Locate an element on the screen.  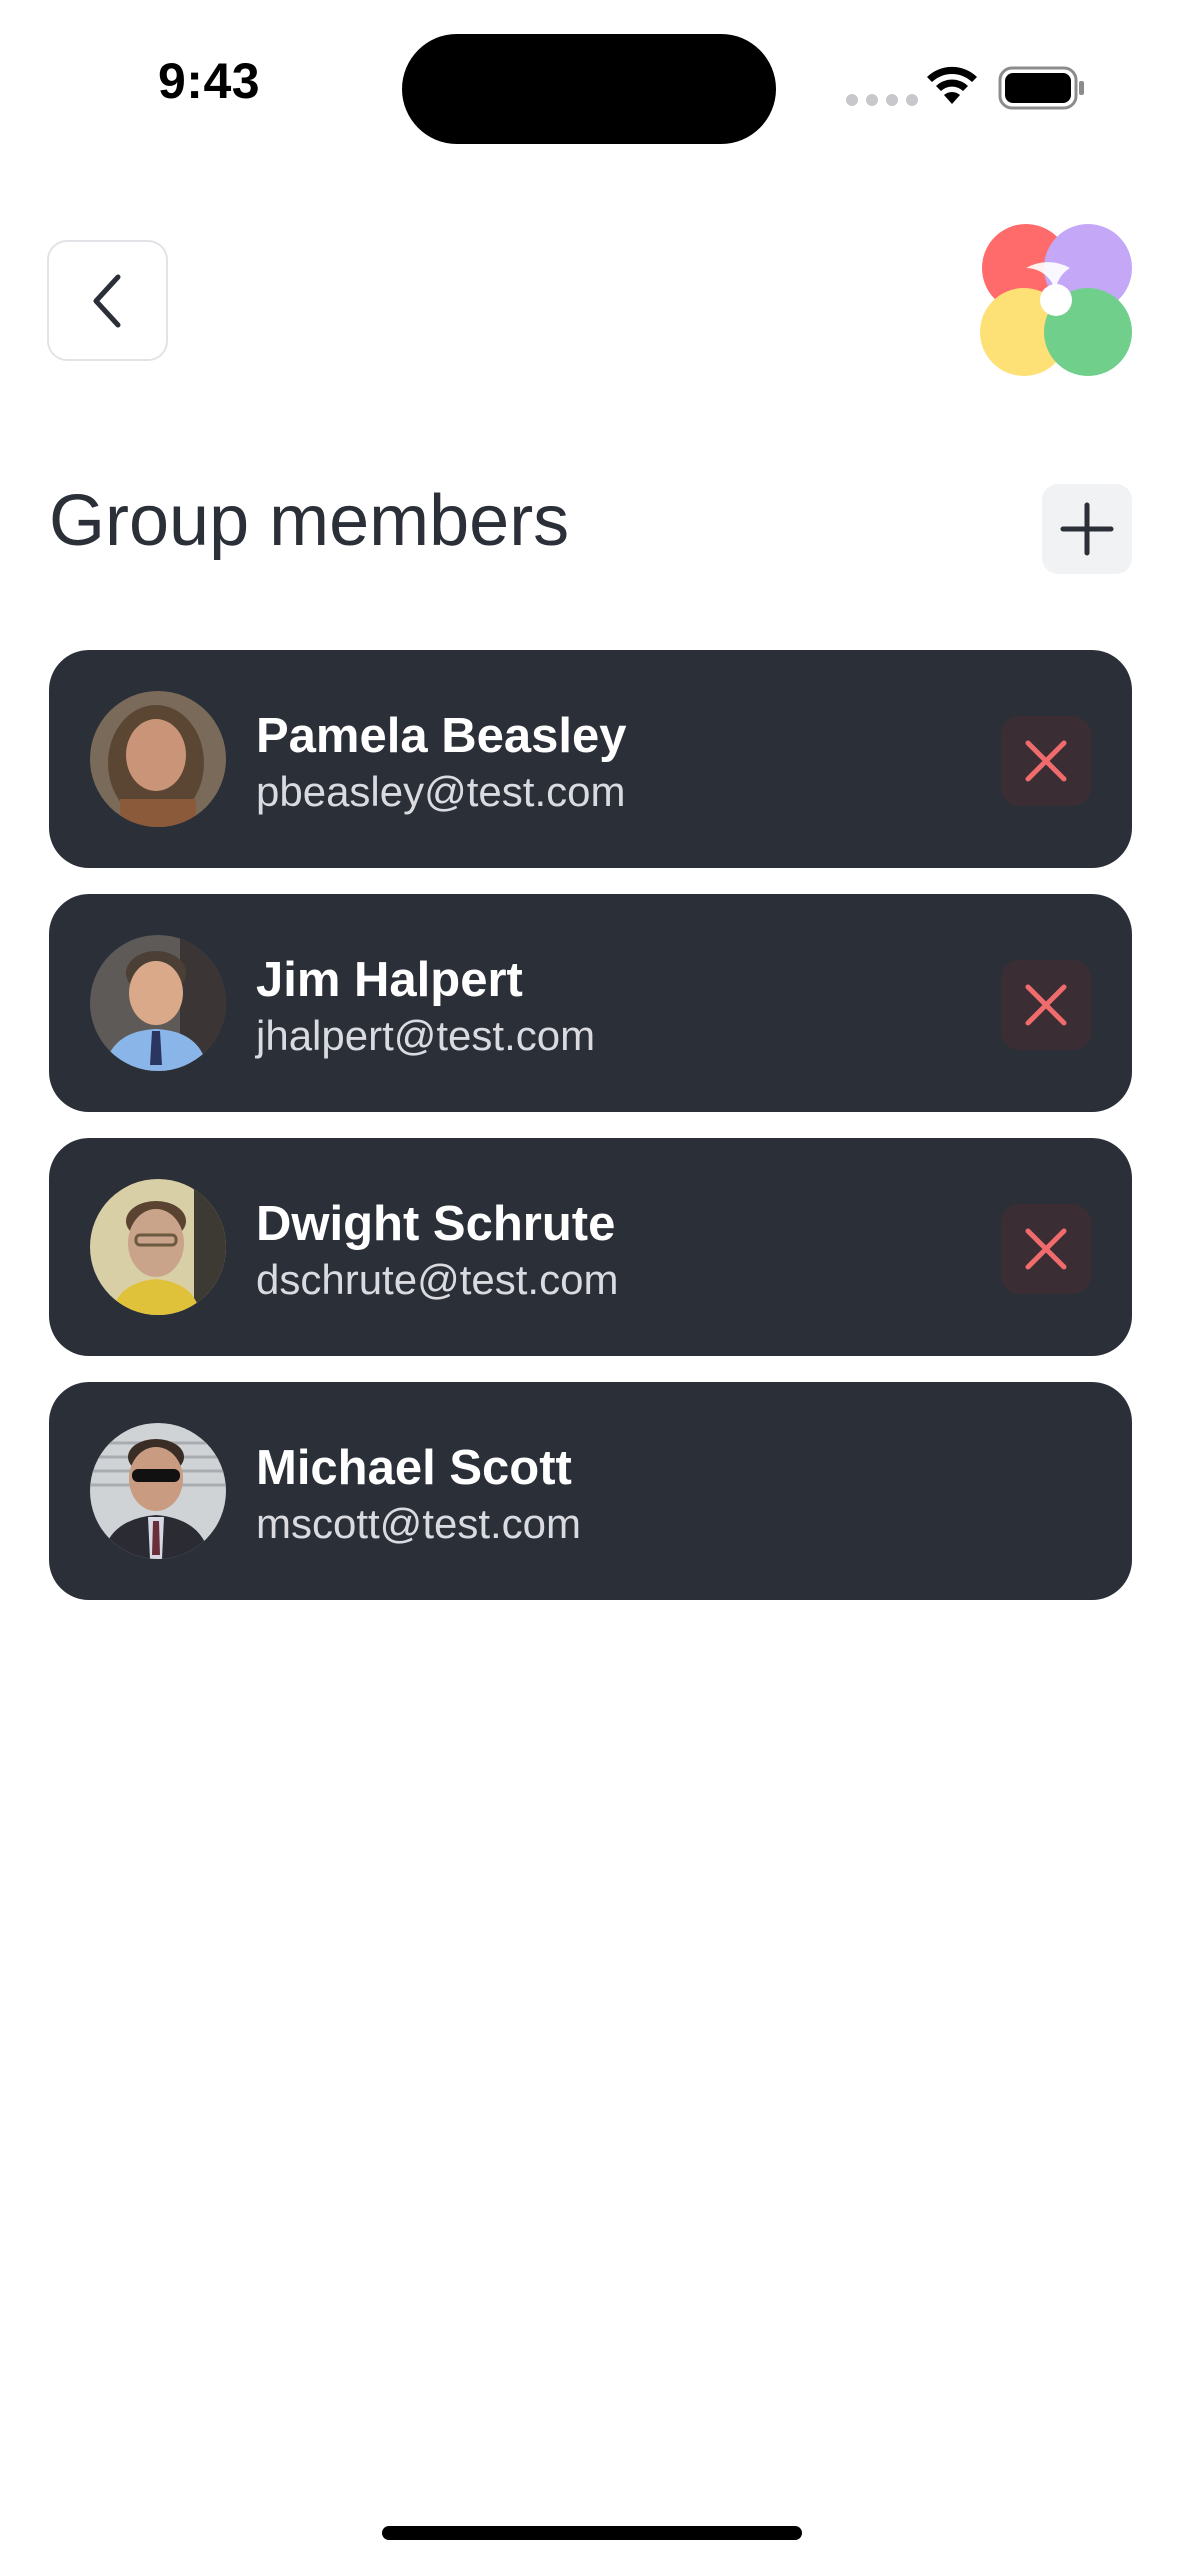
wifi-icon is located at coordinates (952, 85).